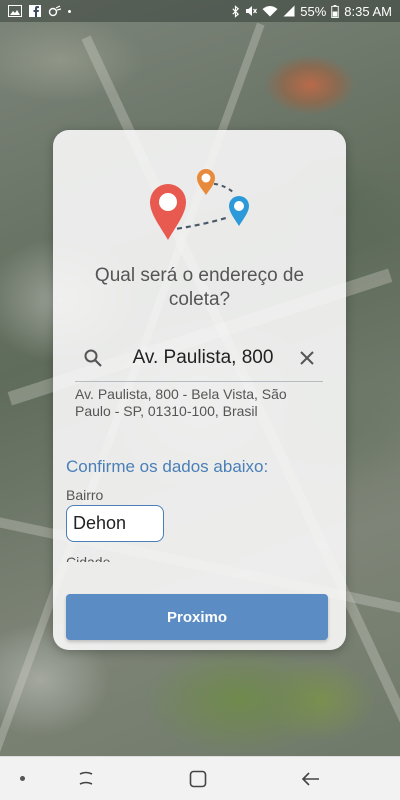  What do you see at coordinates (55, 11) in the screenshot?
I see `tracking-icon` at bounding box center [55, 11].